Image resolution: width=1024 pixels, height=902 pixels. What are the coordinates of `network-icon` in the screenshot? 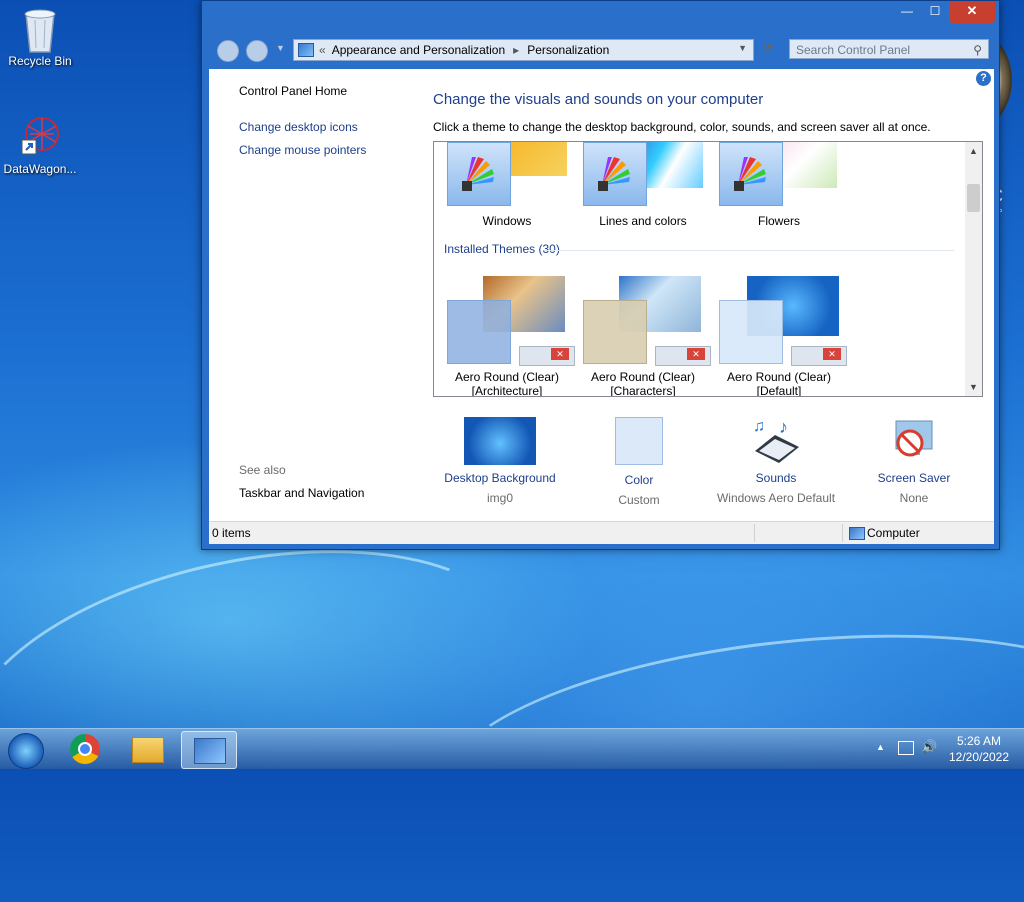 It's located at (906, 748).